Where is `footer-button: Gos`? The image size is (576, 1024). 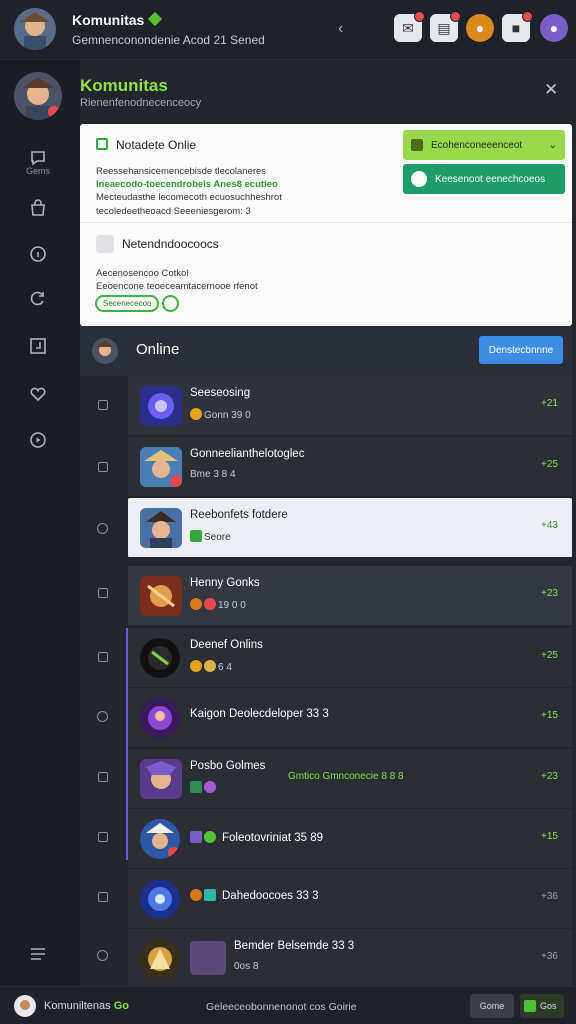
footer-button: Gos is located at coordinates (542, 1006).